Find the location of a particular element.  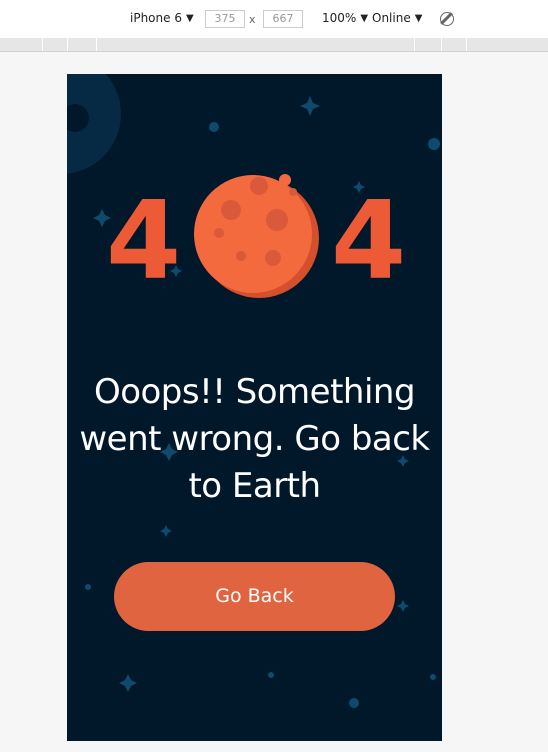

zoom-select: 100% ▼ is located at coordinates (345, 18).